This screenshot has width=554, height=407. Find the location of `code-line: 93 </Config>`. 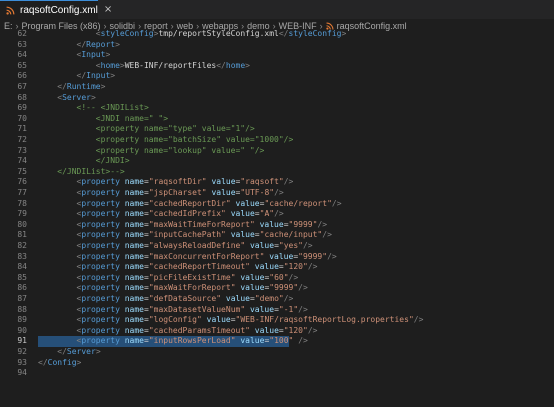

code-line: 93 </Config> is located at coordinates (277, 363).